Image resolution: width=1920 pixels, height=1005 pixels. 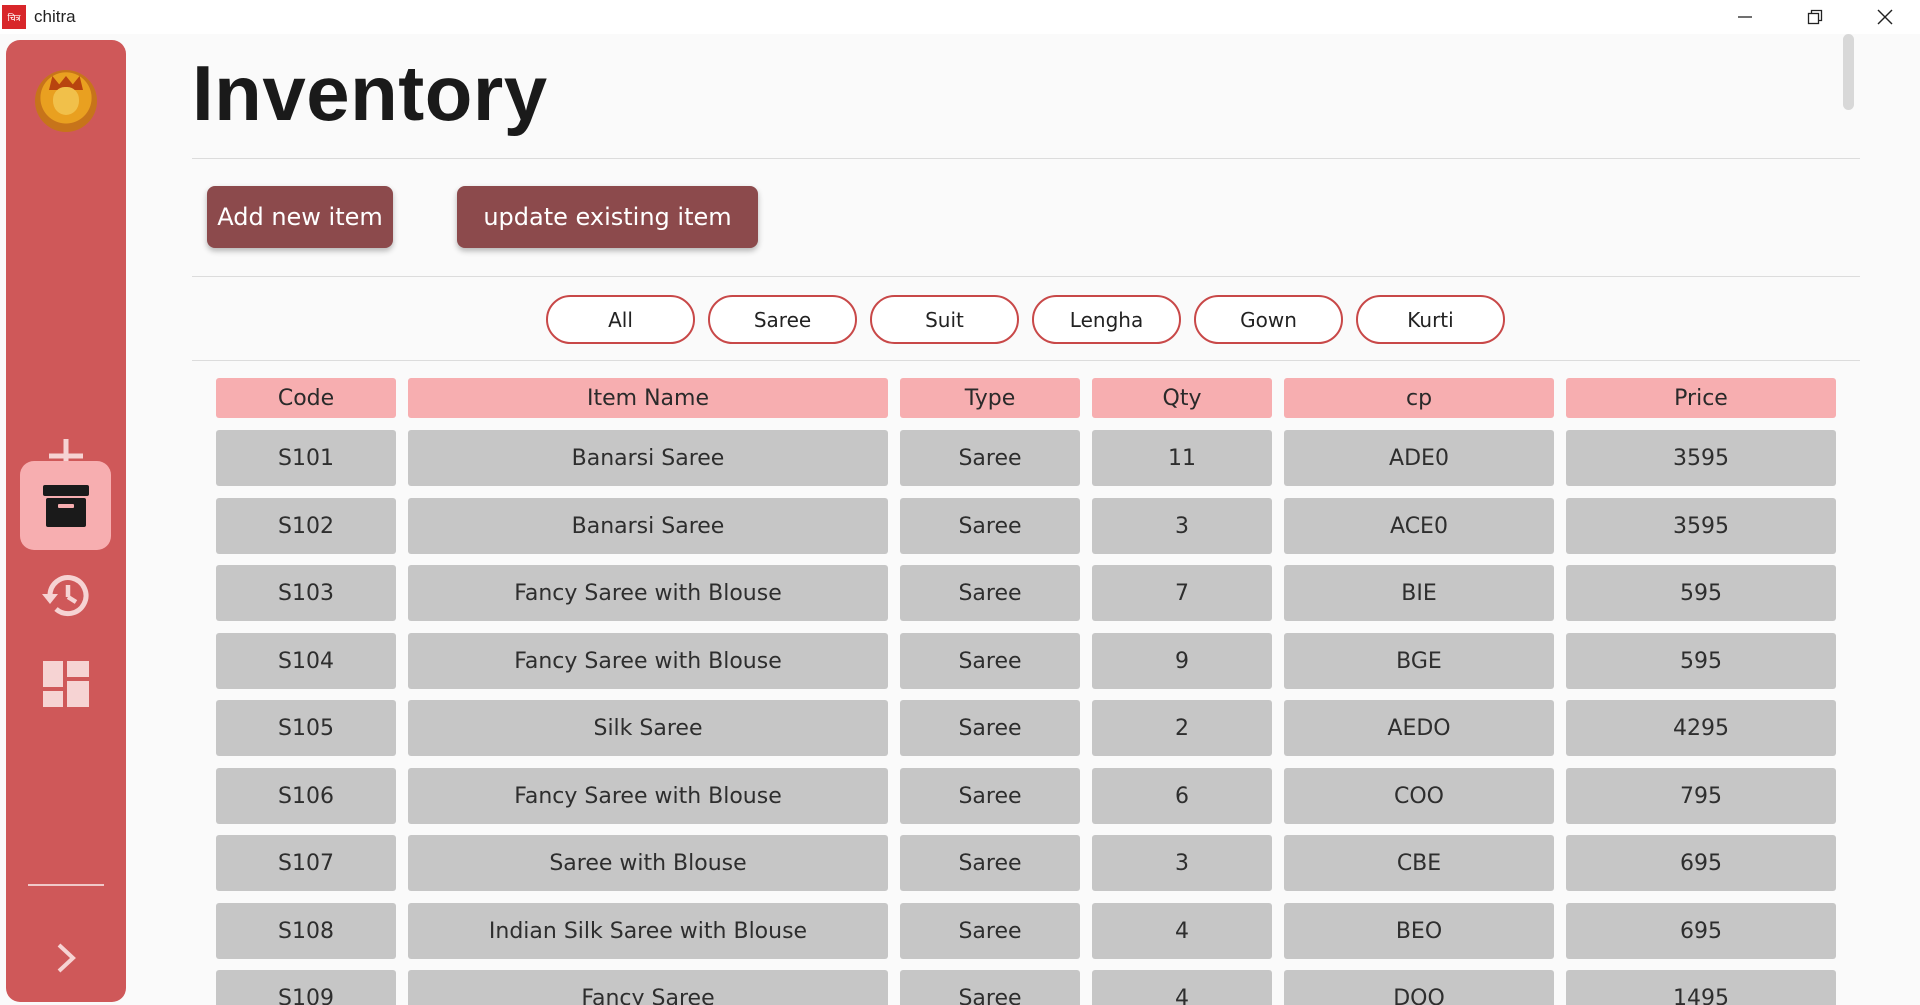 I want to click on cell-code: S103, so click(x=306, y=593).